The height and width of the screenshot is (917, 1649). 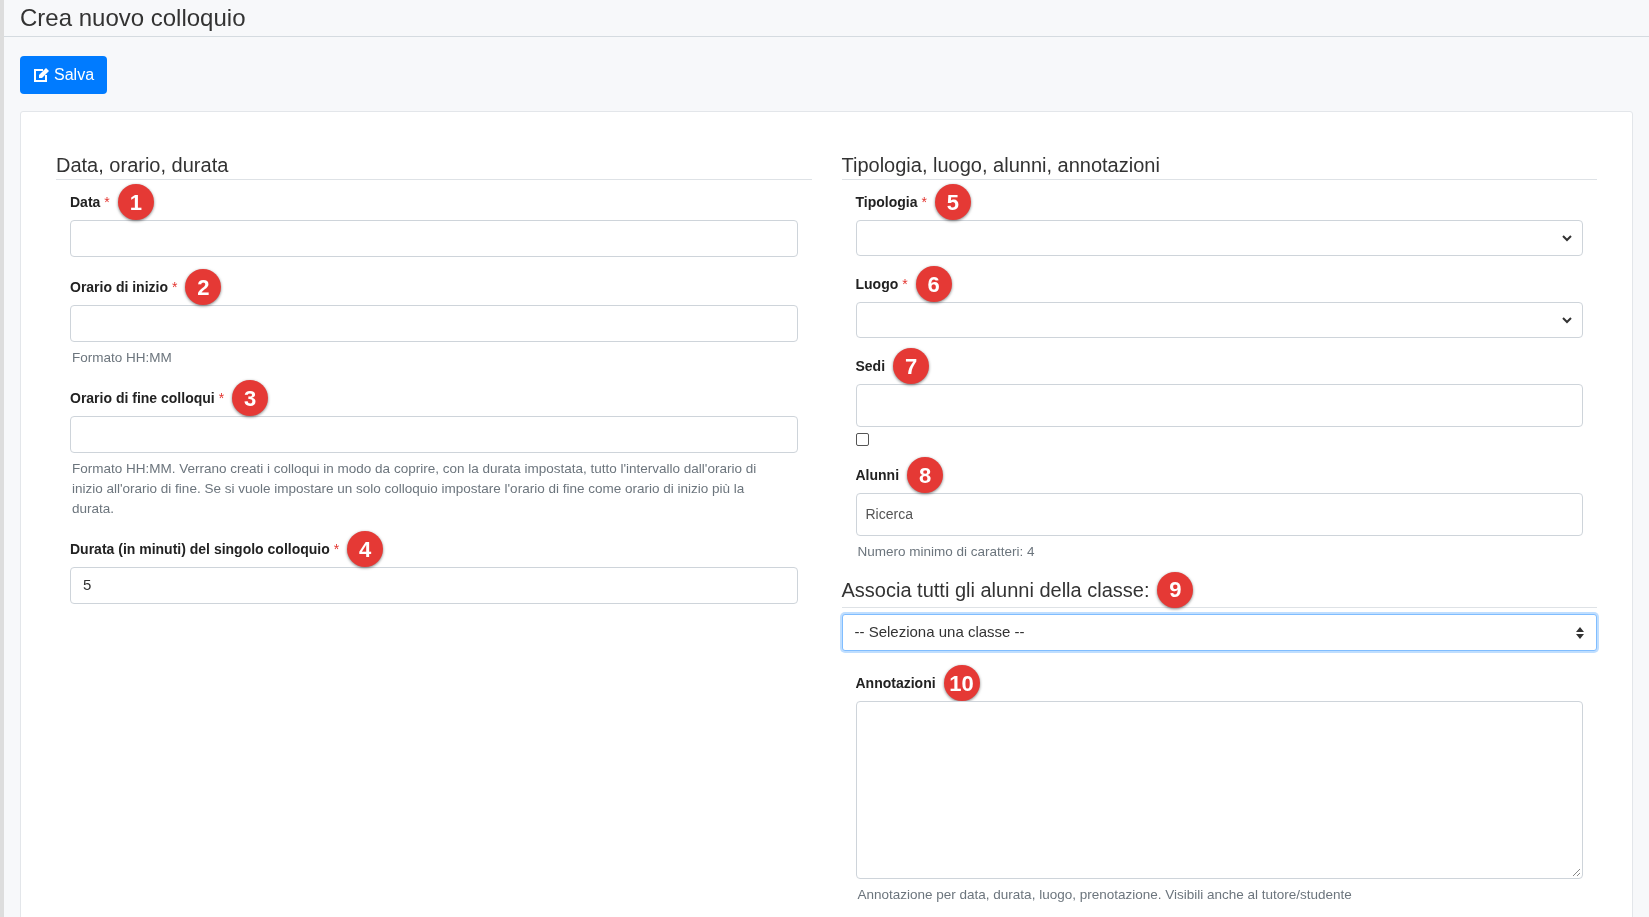 What do you see at coordinates (365, 549) in the screenshot?
I see `number-badge: 4` at bounding box center [365, 549].